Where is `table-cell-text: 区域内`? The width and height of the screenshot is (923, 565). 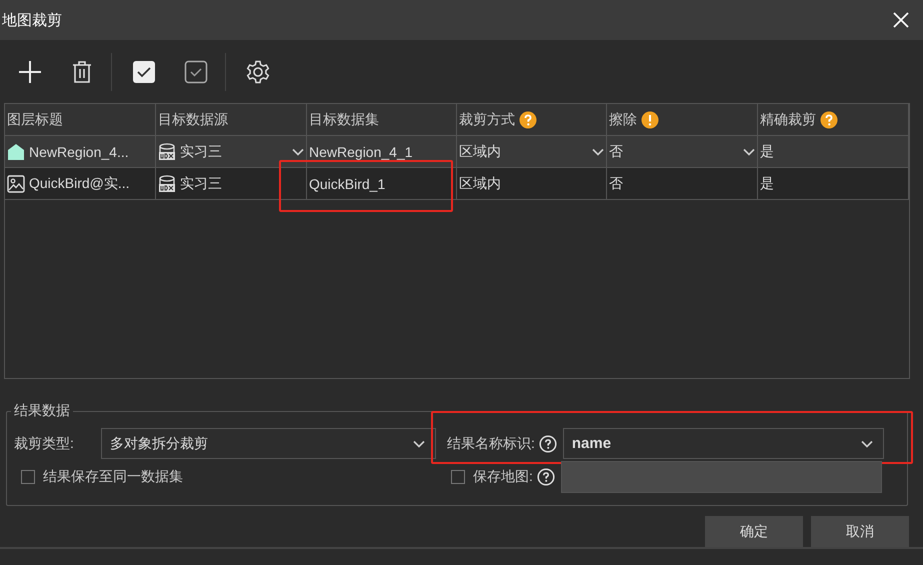 table-cell-text: 区域内 is located at coordinates (480, 183).